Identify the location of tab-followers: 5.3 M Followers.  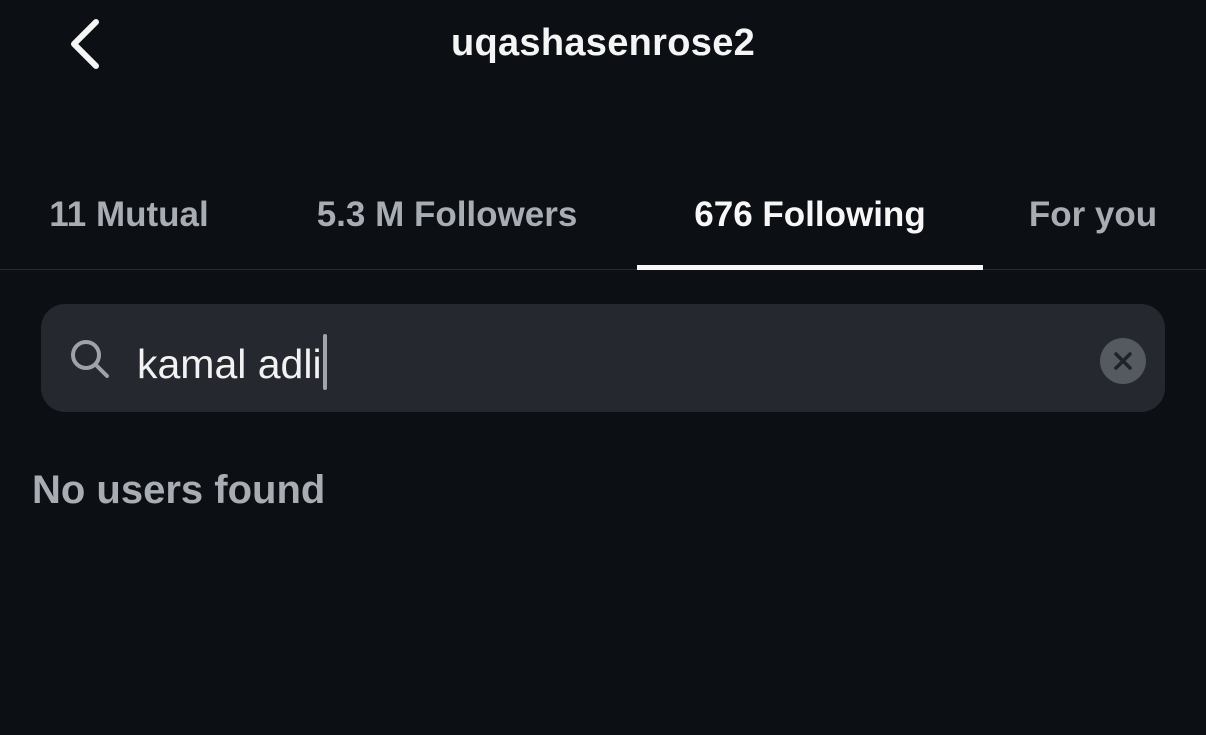
(447, 214).